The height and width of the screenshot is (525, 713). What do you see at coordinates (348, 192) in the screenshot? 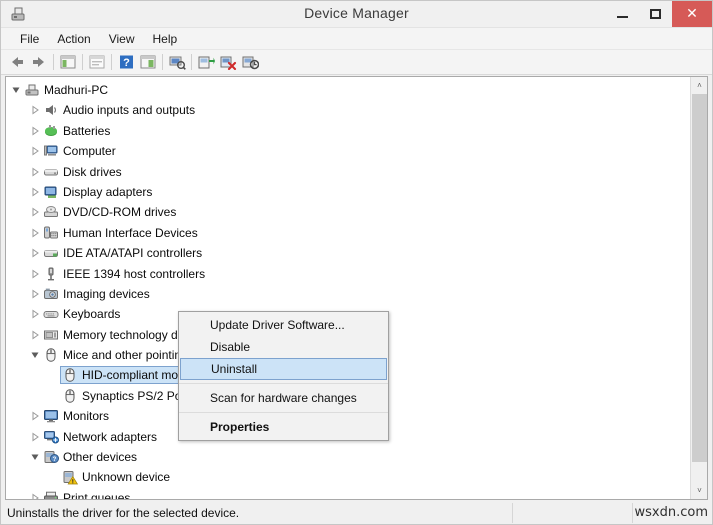
I see `tree-item: Display adapters` at bounding box center [348, 192].